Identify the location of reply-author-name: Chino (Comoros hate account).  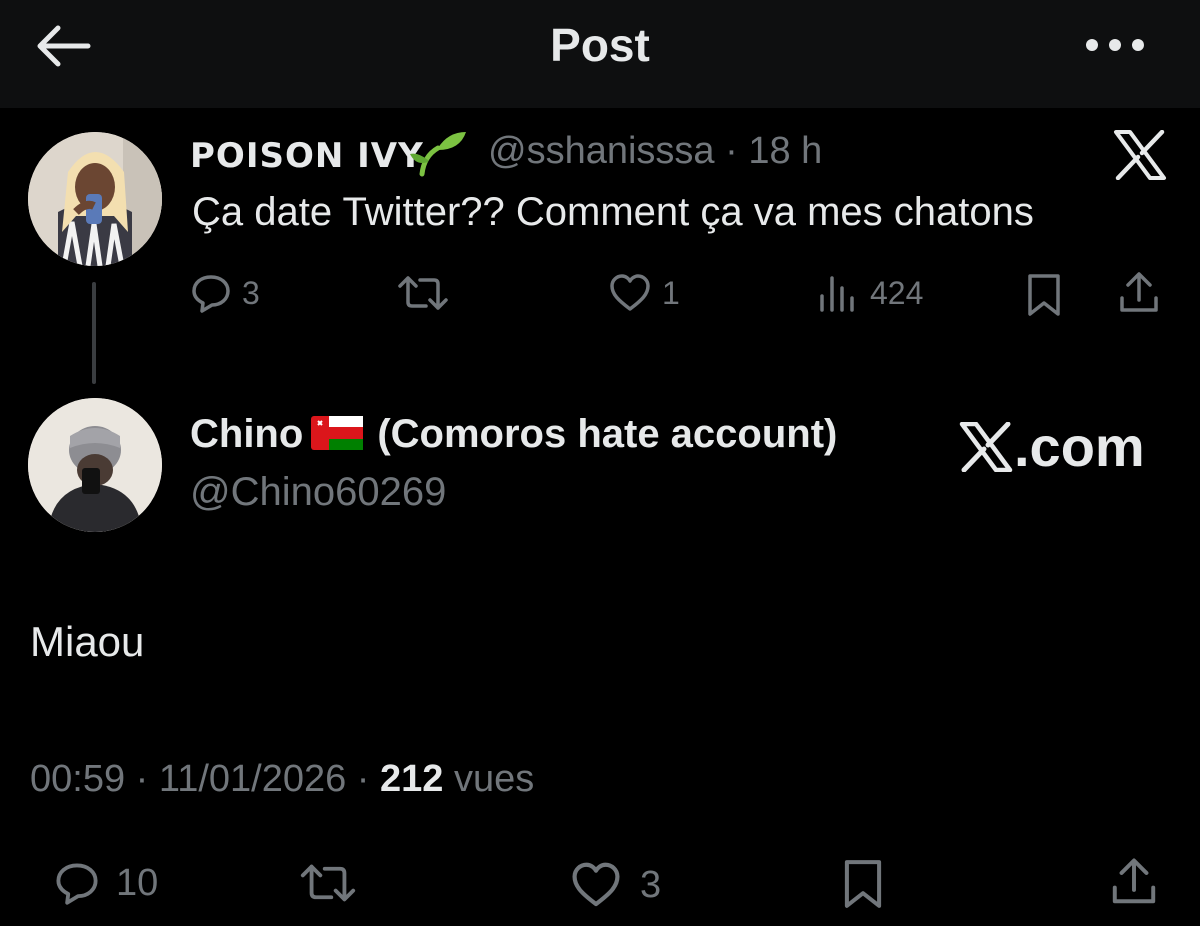
(513, 434).